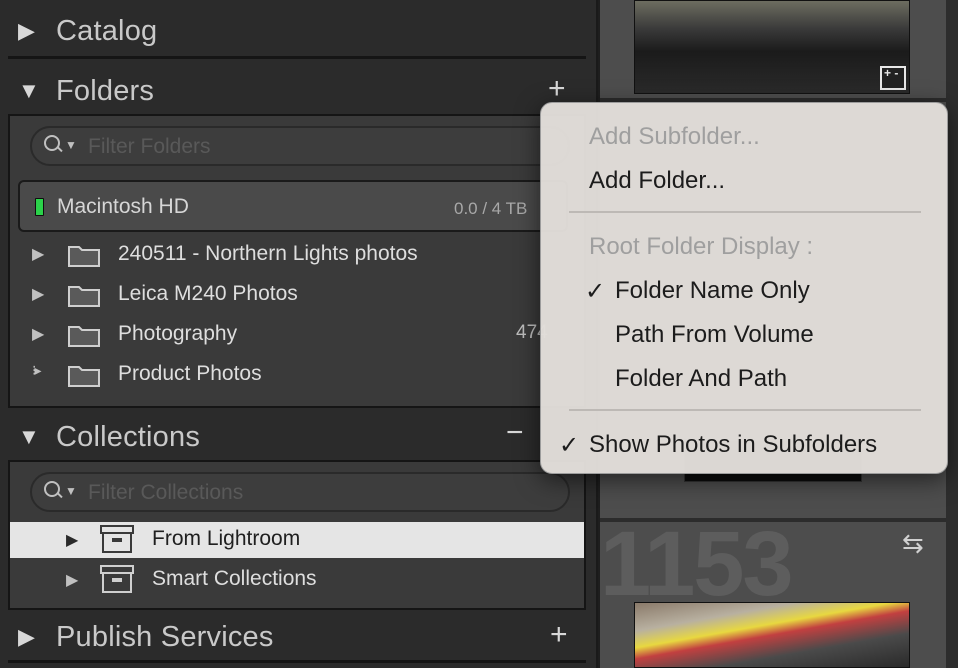 The image size is (958, 668). Describe the element at coordinates (293, 91) in the screenshot. I see `folders-section-header: ▼ Folders +` at that location.